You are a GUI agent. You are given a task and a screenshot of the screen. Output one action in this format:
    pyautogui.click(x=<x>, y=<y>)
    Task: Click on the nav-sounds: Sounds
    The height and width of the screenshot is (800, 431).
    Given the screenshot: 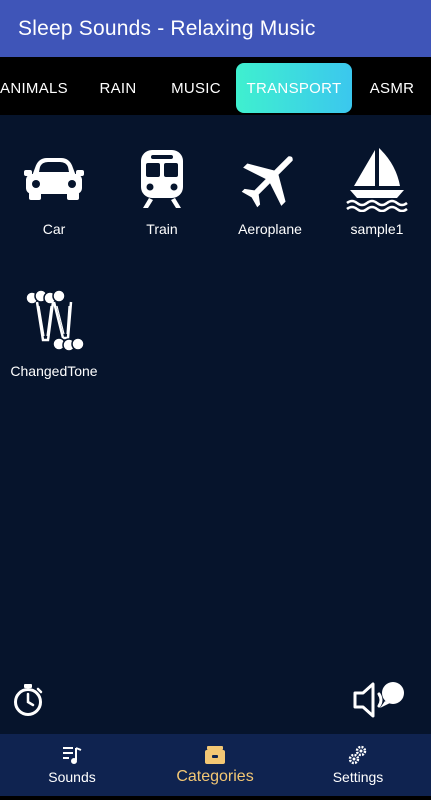 What is the action you would take?
    pyautogui.click(x=72, y=765)
    